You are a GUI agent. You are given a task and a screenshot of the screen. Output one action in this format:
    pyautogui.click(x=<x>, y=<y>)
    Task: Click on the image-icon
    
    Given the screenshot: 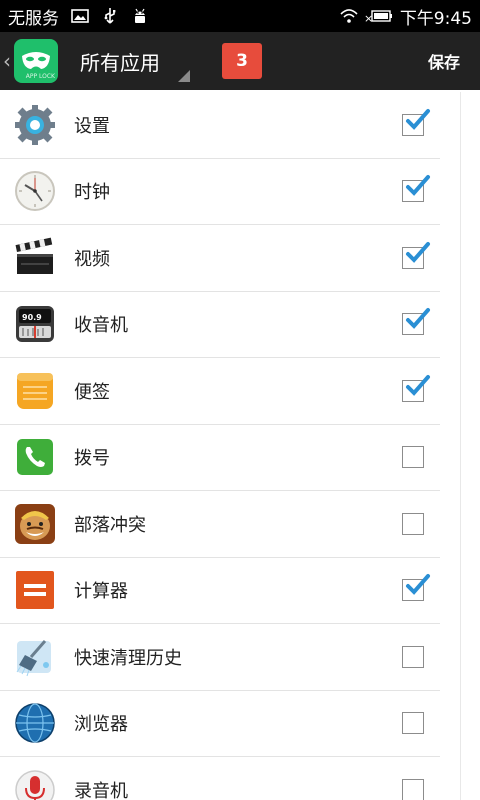 What is the action you would take?
    pyautogui.click(x=80, y=16)
    